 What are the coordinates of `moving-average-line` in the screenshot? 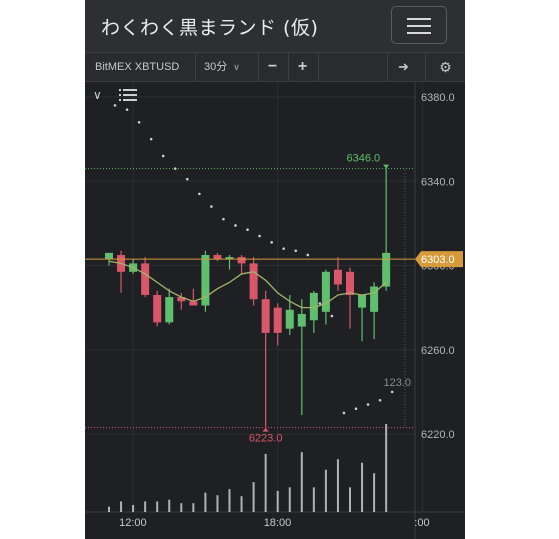 It's located at (247, 284).